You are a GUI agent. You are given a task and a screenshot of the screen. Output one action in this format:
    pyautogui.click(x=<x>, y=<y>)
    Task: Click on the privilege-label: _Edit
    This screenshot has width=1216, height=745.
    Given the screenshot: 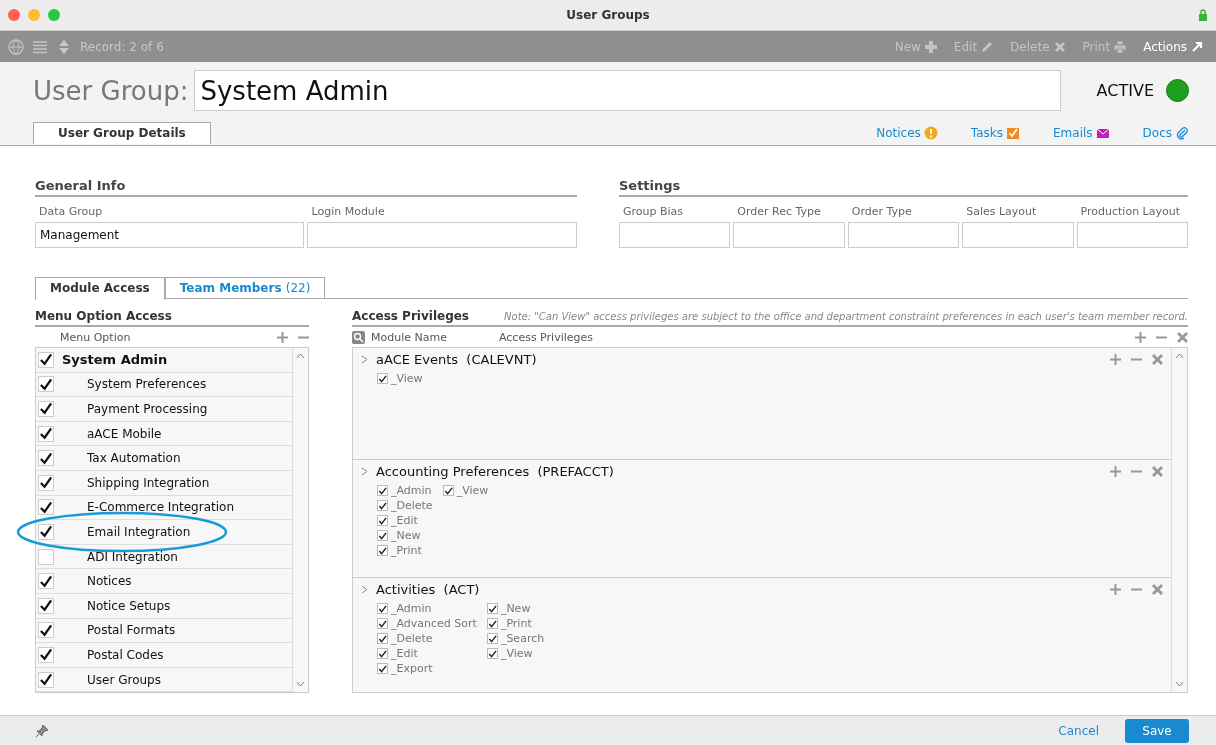 What is the action you would take?
    pyautogui.click(x=404, y=653)
    